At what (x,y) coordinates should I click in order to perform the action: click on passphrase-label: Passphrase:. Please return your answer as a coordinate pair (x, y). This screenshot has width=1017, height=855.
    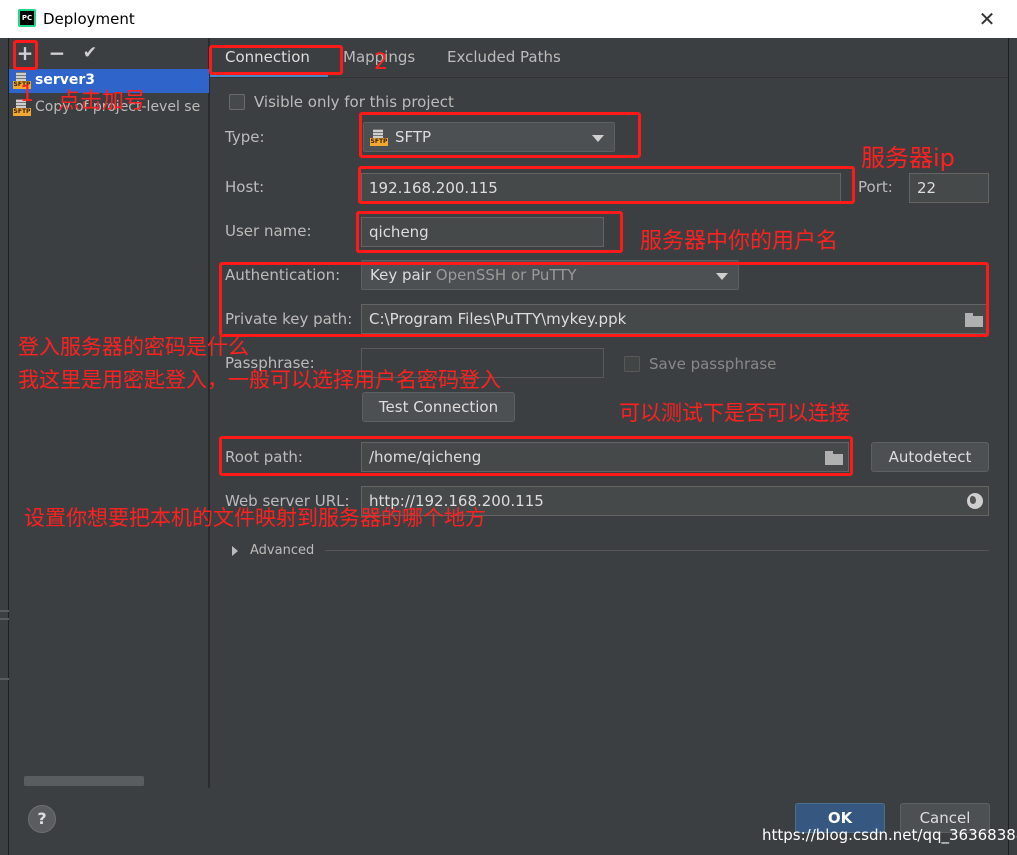
    Looking at the image, I should click on (270, 363).